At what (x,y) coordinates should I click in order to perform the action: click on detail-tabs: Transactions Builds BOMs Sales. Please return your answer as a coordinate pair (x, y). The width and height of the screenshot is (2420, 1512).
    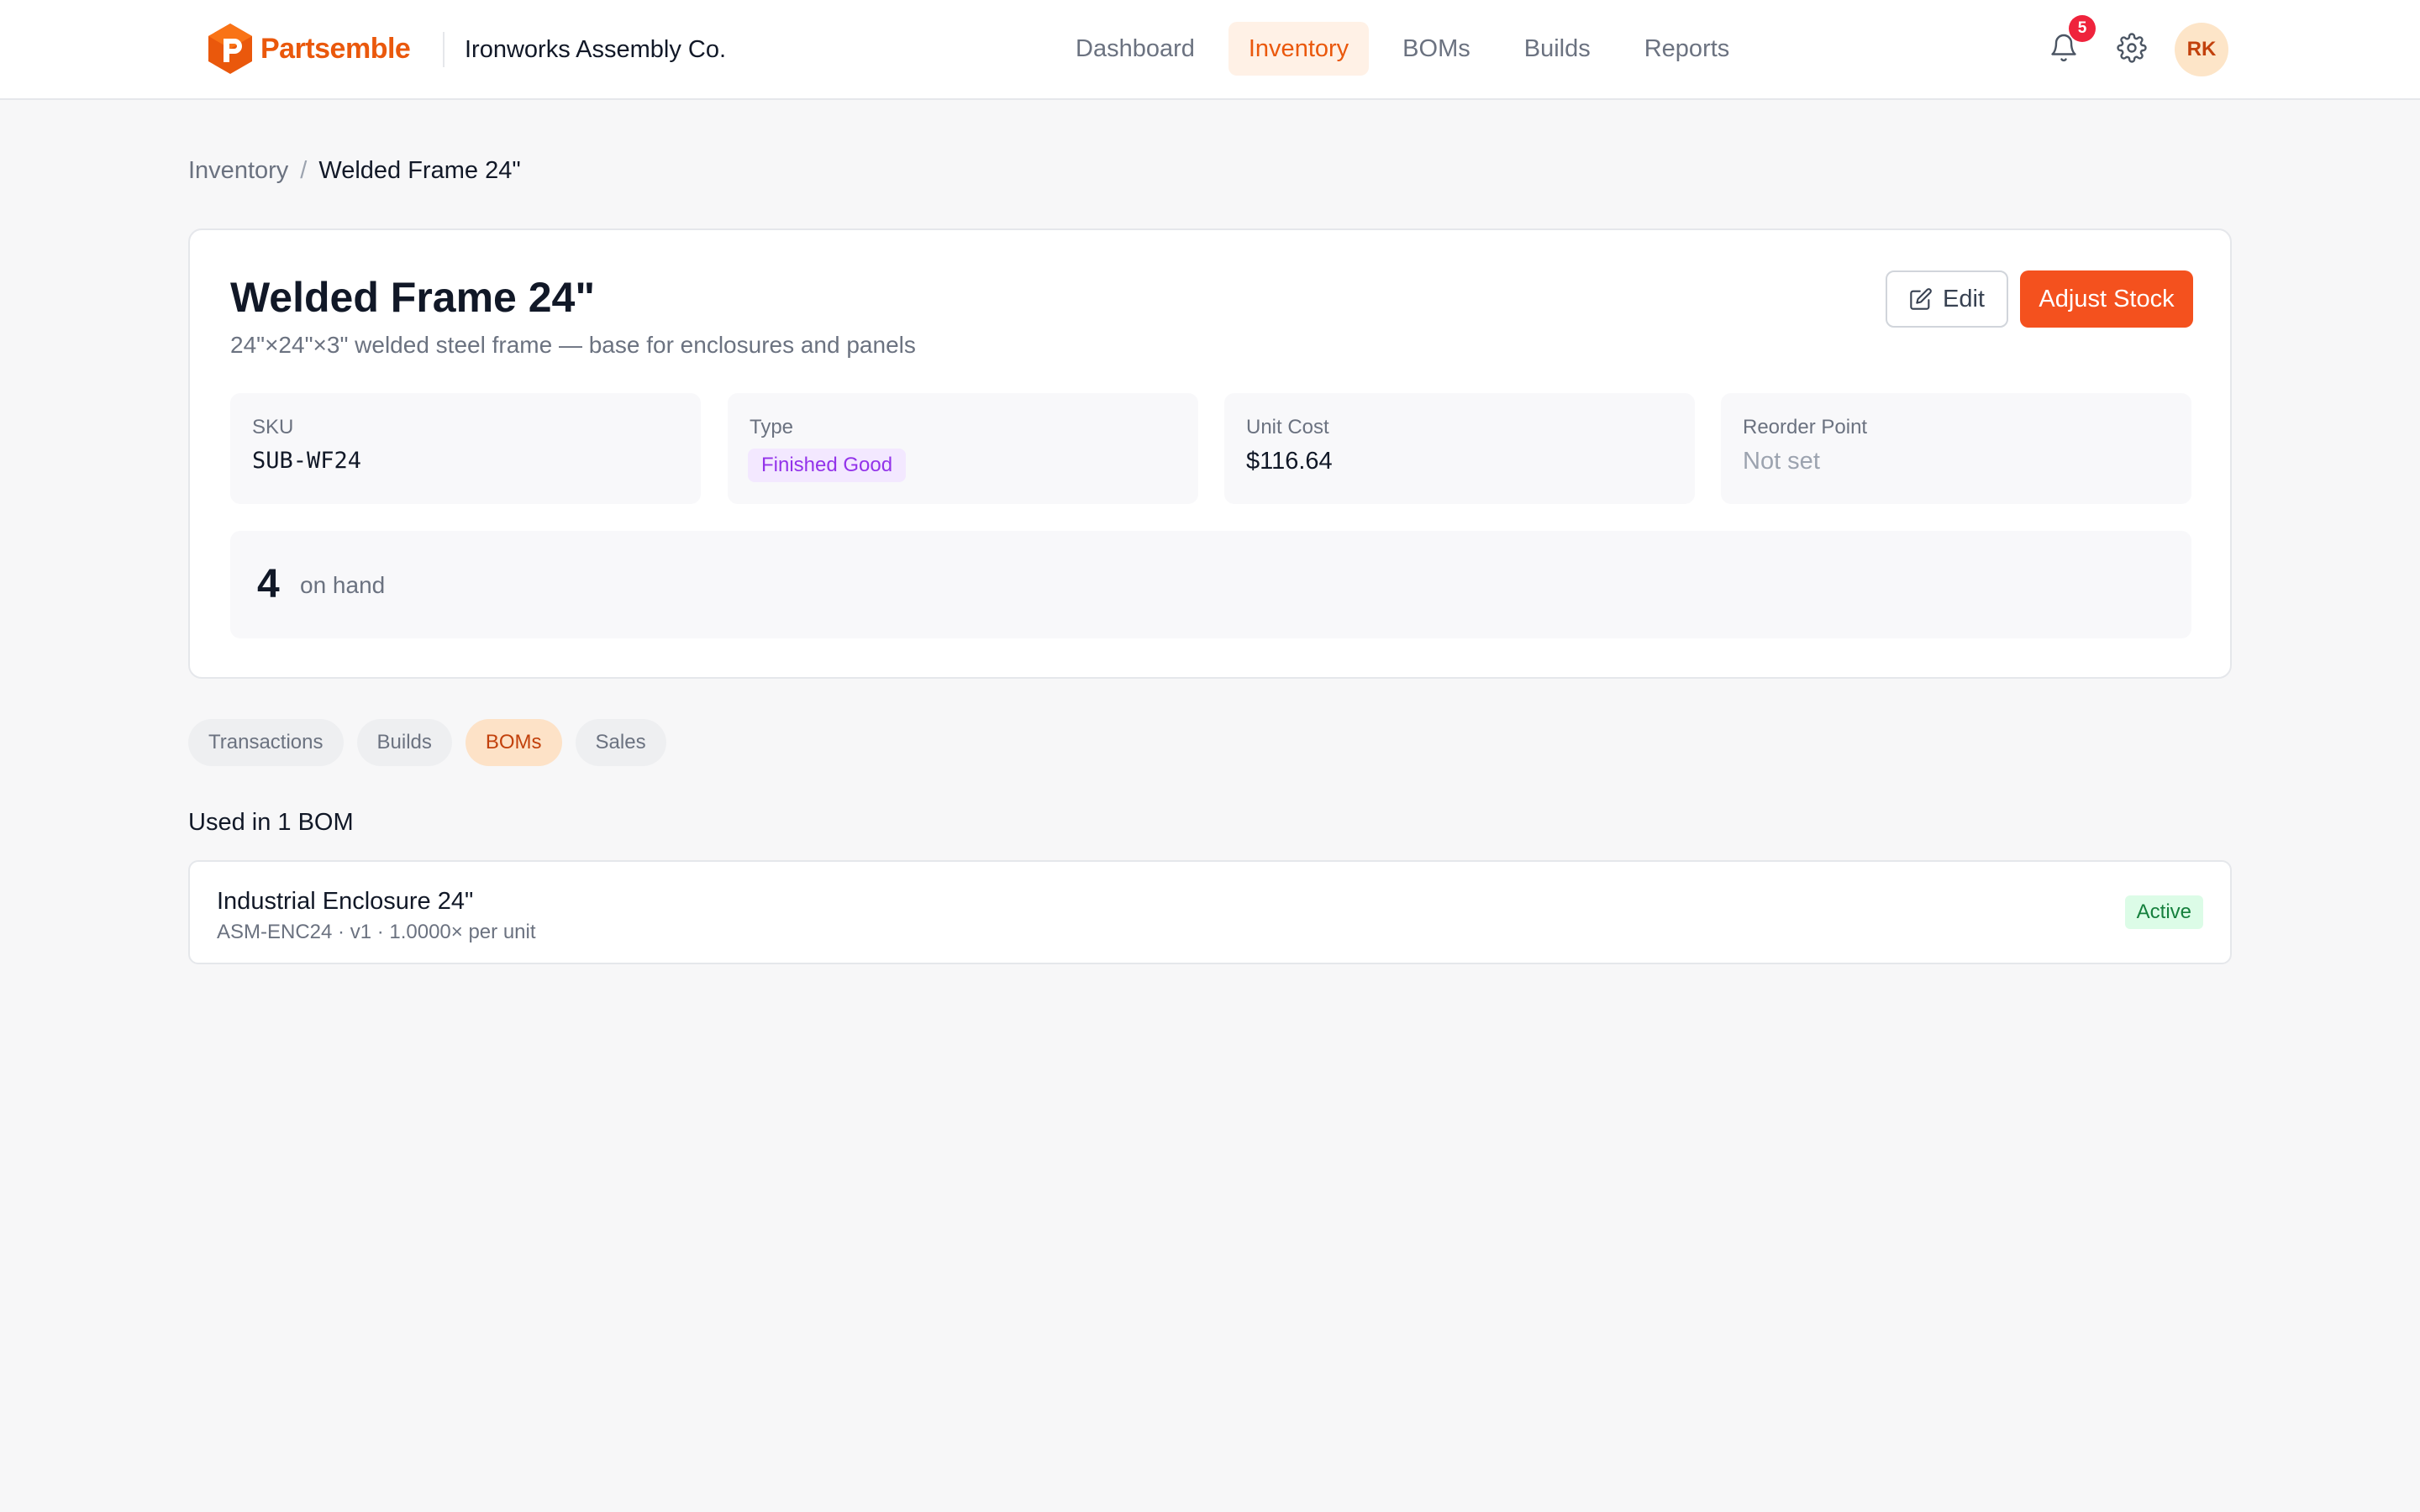
    Looking at the image, I should click on (427, 742).